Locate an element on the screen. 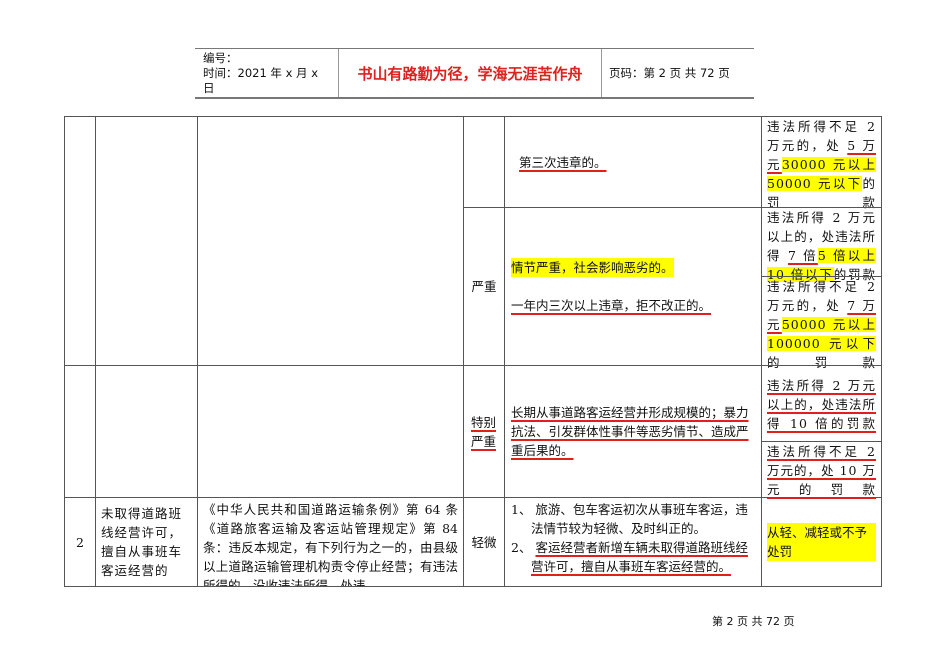 The height and width of the screenshot is (672, 950). penalty-highlight: 从轻、减轻或不予处罚 is located at coordinates (821, 542).